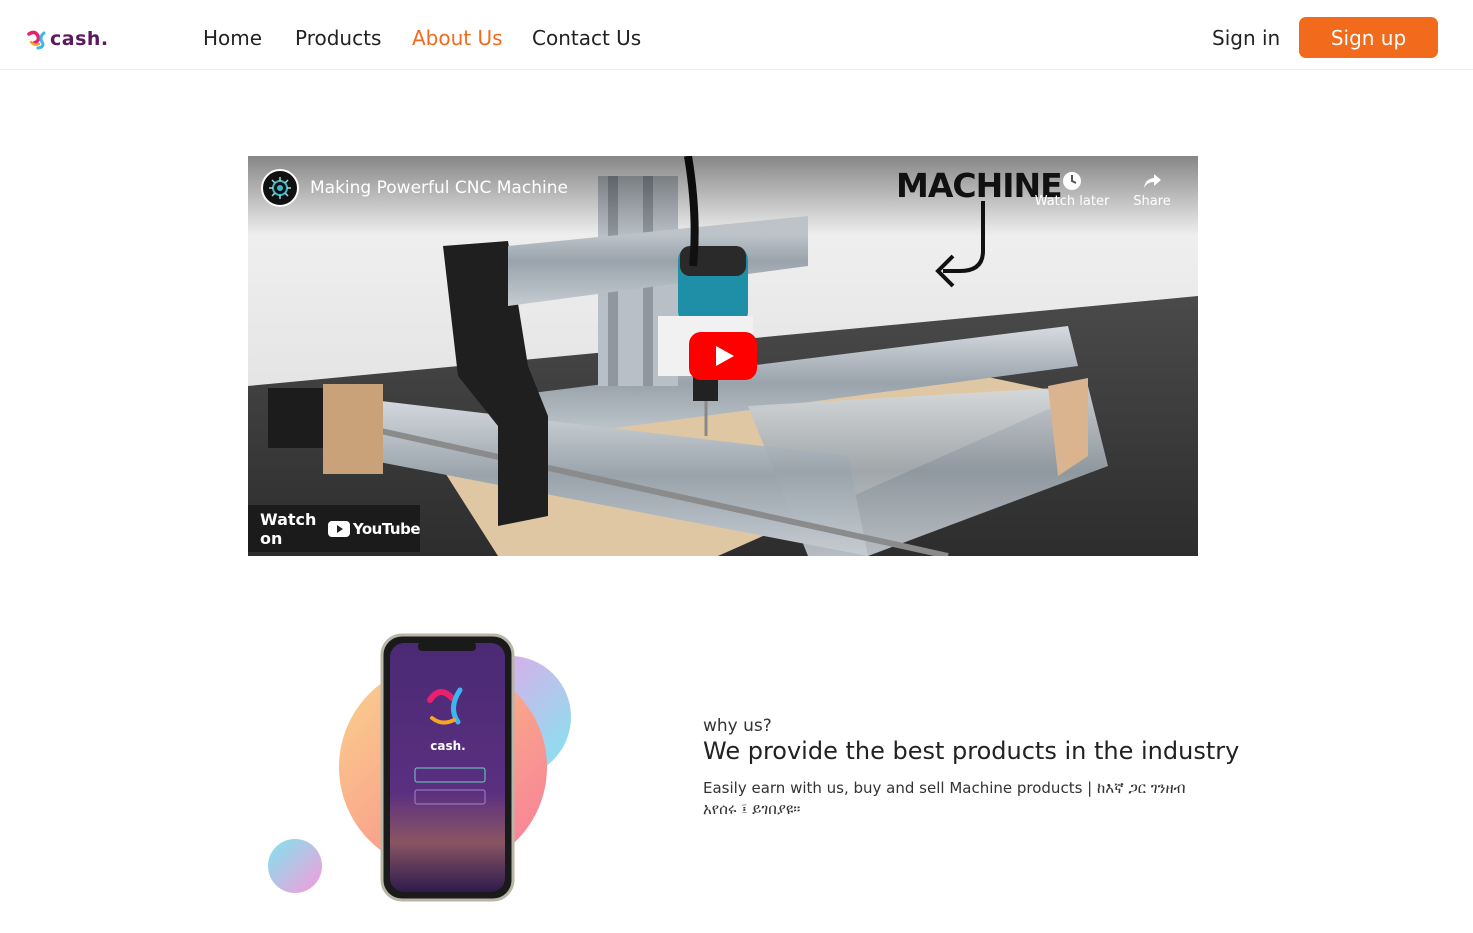  What do you see at coordinates (419, 767) in the screenshot?
I see `phone-illustration: cash.` at bounding box center [419, 767].